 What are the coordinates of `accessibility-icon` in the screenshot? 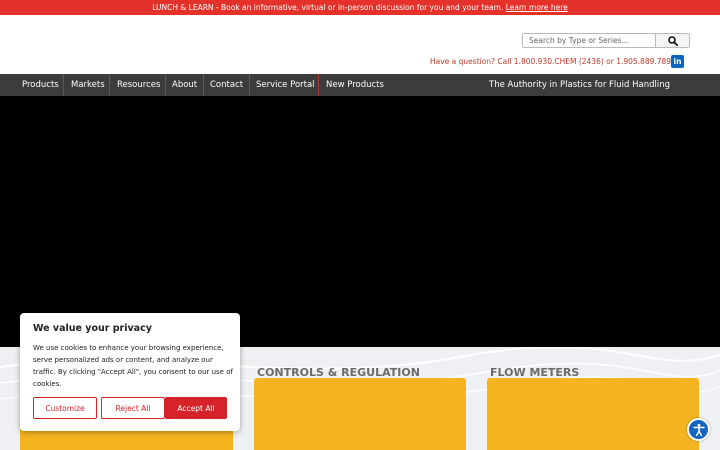 It's located at (698, 429).